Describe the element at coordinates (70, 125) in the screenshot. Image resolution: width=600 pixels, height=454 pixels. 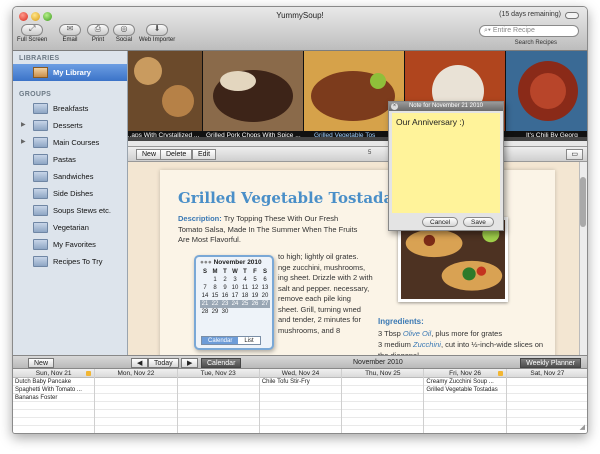
I see `sidebar-item-desserts: ▶ Desserts` at that location.